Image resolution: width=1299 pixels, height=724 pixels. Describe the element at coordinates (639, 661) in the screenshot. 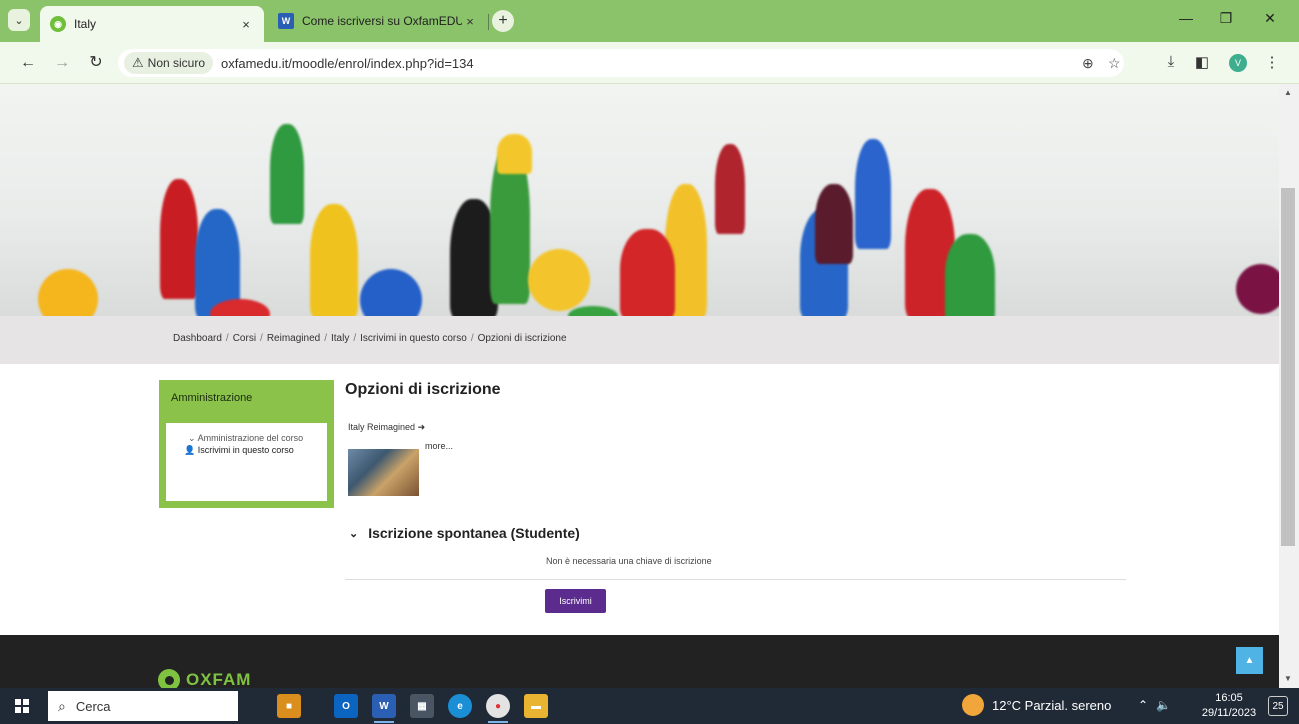

I see `page-footer: OXFAM` at that location.